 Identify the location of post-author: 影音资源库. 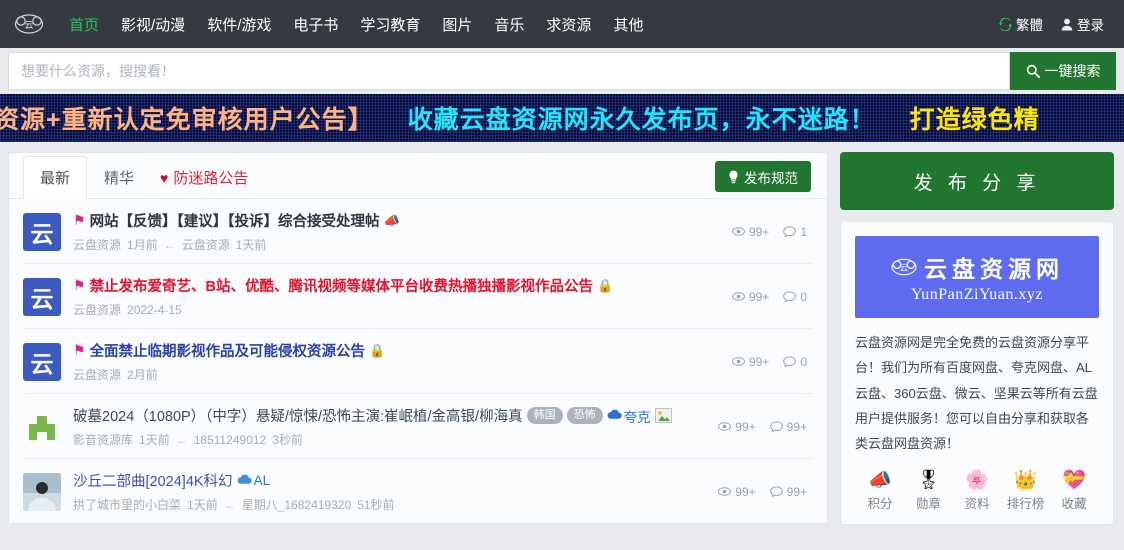
(103, 439).